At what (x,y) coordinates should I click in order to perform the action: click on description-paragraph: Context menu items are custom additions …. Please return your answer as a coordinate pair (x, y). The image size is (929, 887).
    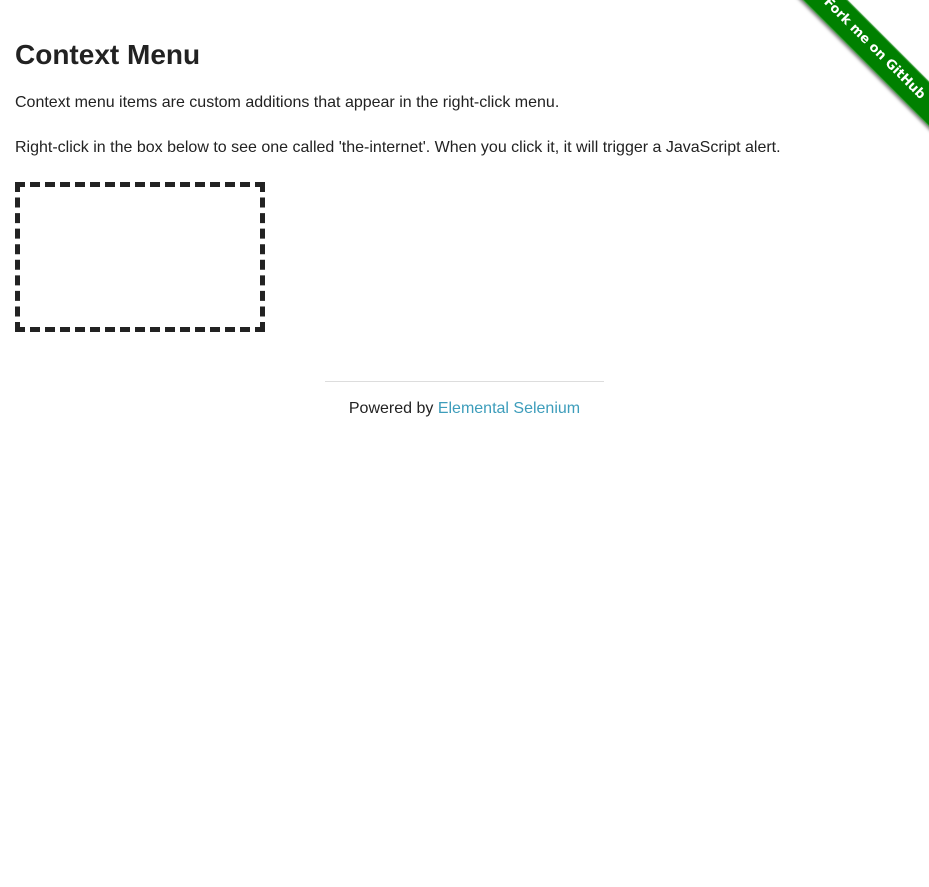
    Looking at the image, I should click on (287, 102).